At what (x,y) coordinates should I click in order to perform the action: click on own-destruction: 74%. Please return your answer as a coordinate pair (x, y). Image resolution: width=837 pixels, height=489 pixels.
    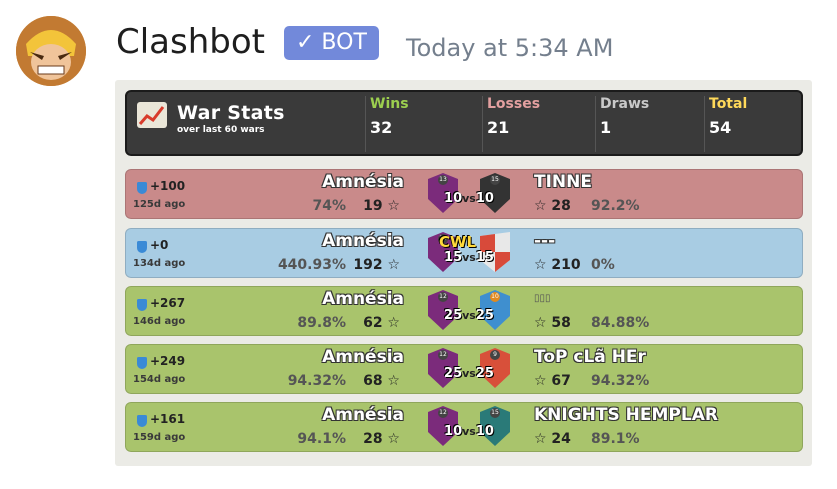
    Looking at the image, I should click on (329, 206).